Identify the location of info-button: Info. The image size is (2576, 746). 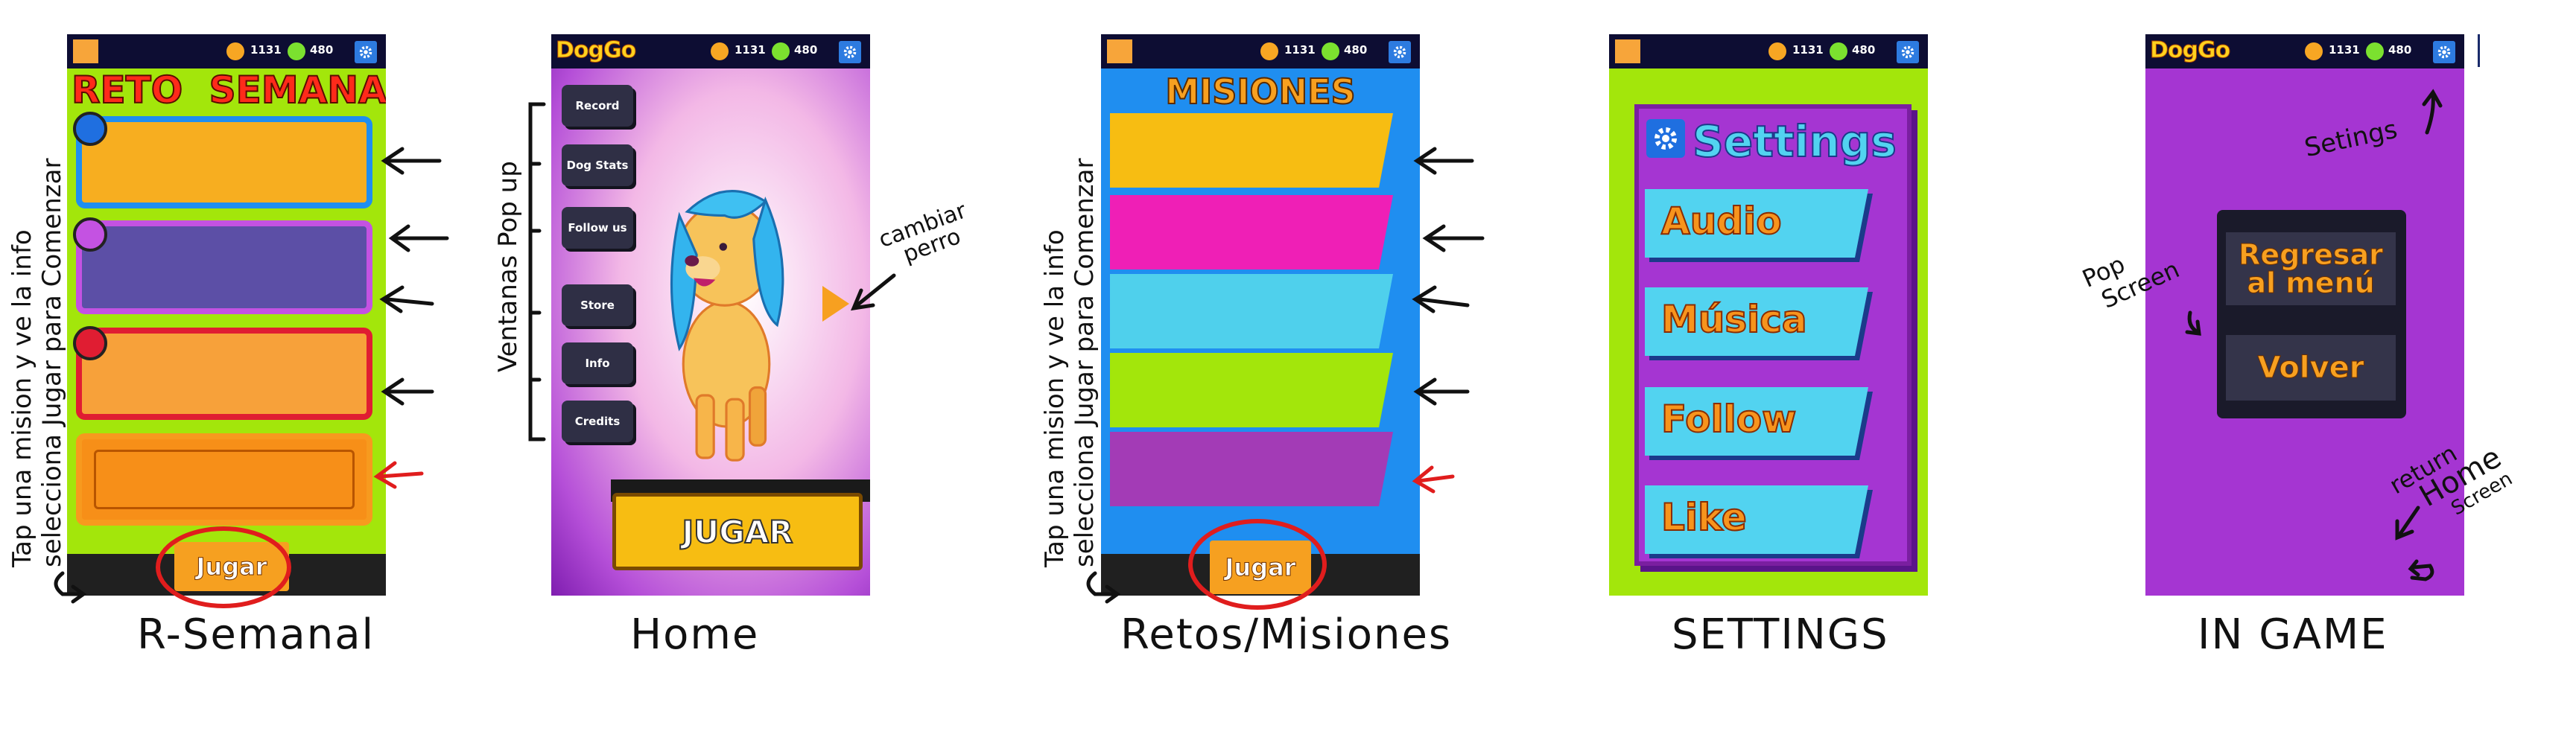
(597, 363).